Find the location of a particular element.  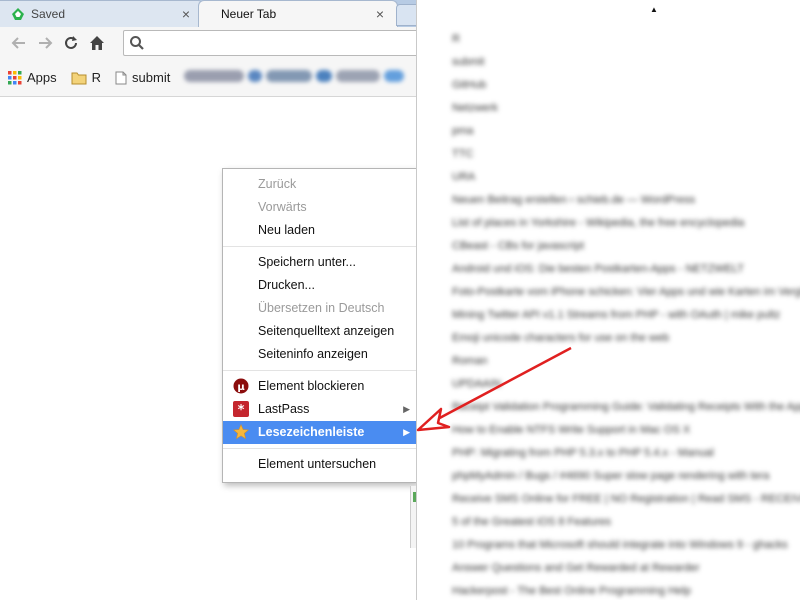

menu-item-inspect: Element untersuchen is located at coordinates (319, 464).